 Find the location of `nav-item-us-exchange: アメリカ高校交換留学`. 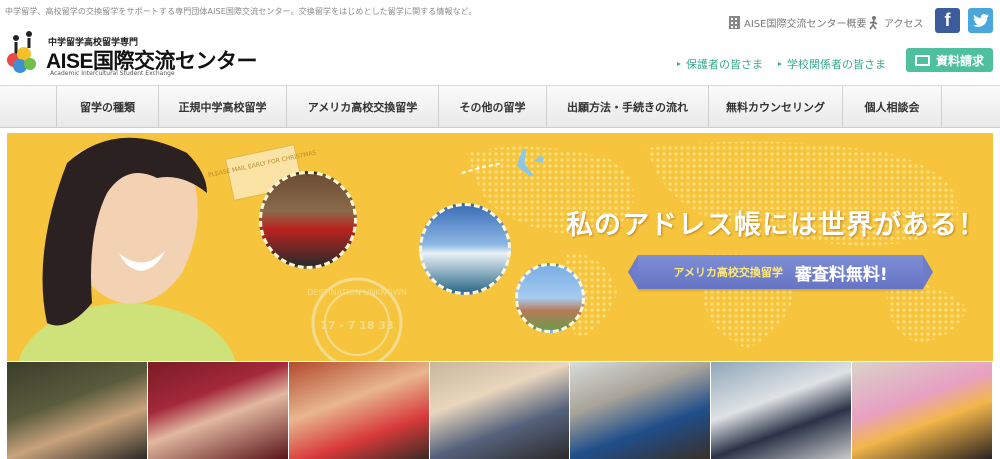

nav-item-us-exchange: アメリカ高校交換留学 is located at coordinates (362, 106).